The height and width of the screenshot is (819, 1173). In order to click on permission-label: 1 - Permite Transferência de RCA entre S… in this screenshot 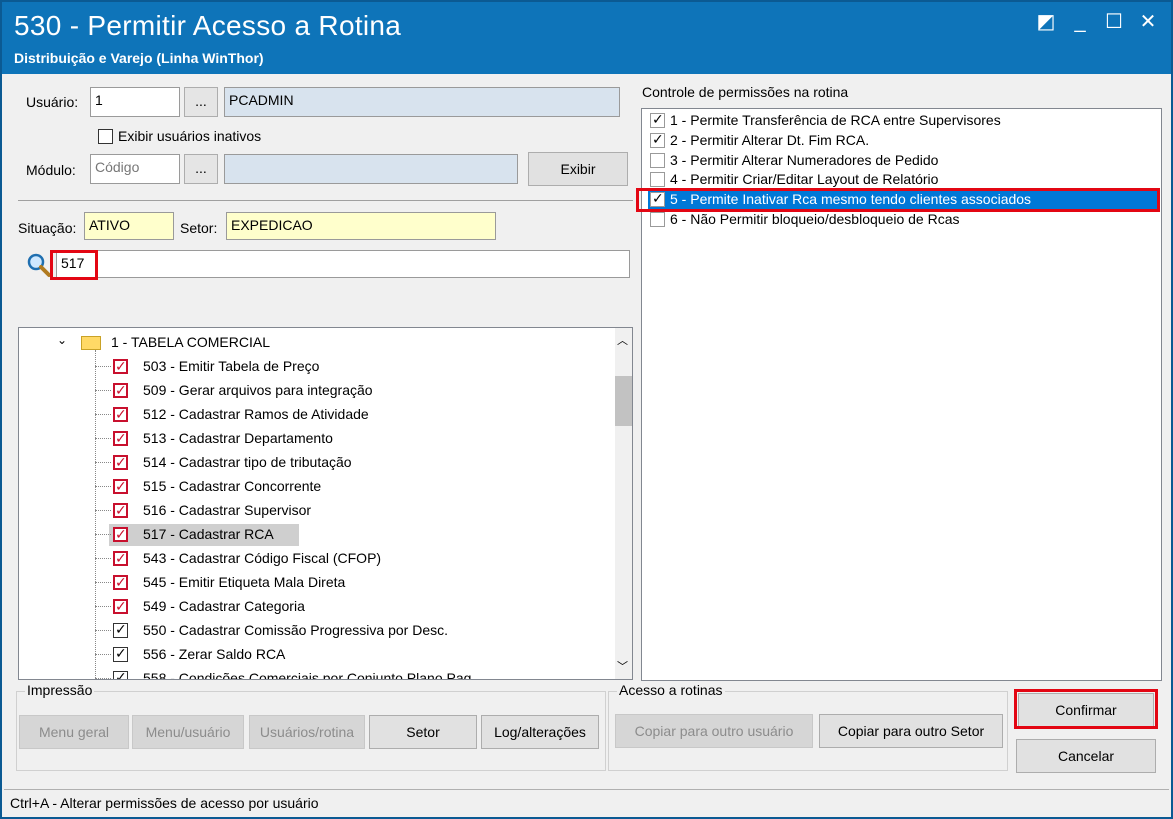, I will do `click(835, 120)`.